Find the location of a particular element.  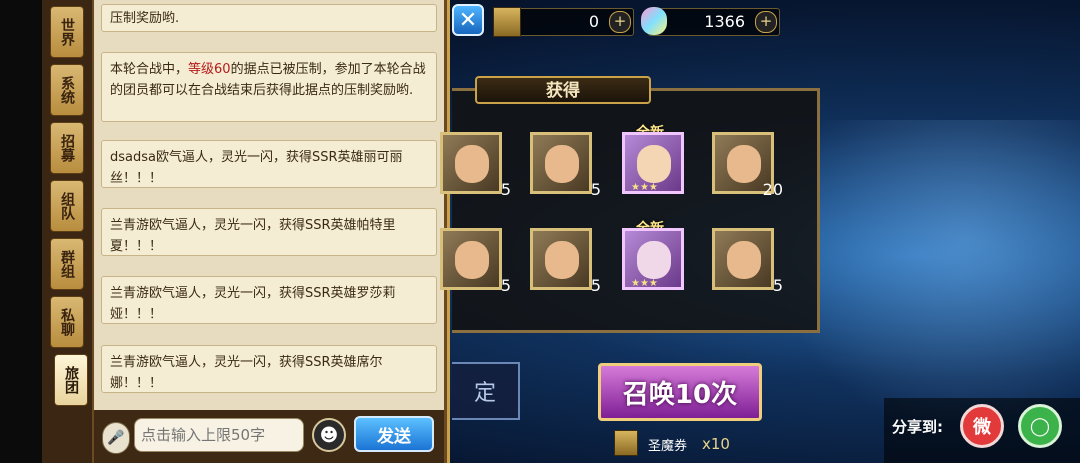

obtained-title: 获得 is located at coordinates (563, 90).